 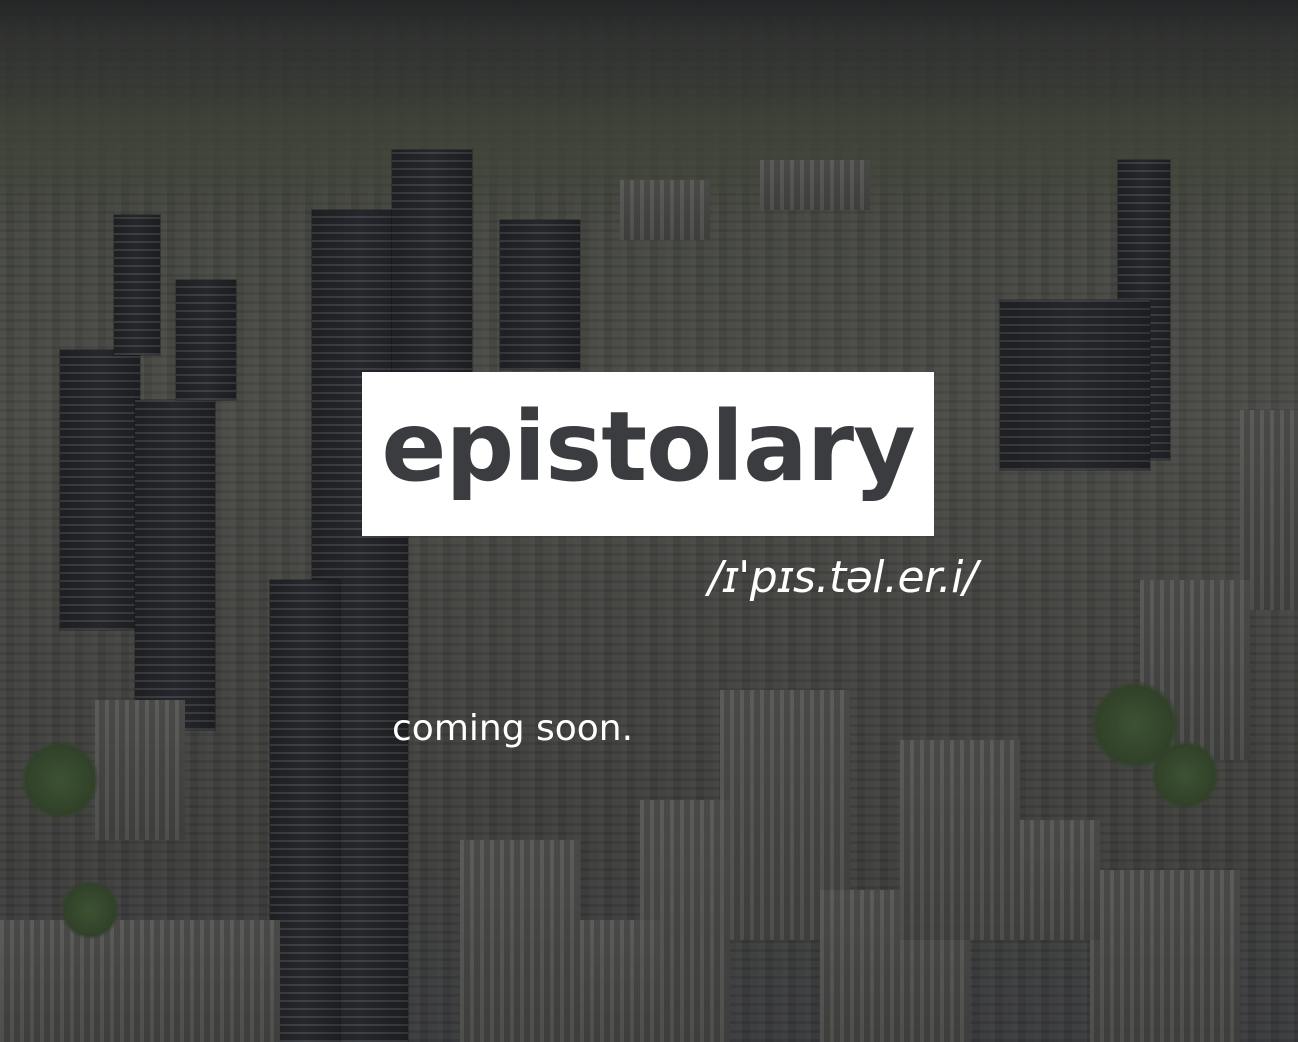 I want to click on brand-logo: epistolary, so click(x=648, y=447).